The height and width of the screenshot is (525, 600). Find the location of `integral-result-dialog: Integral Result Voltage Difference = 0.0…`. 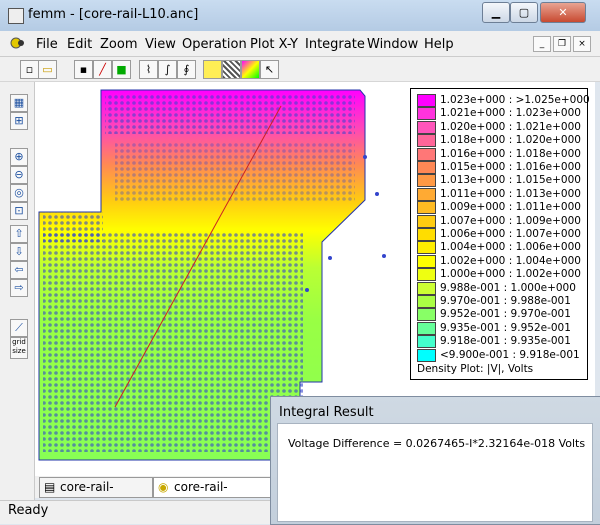

integral-result-dialog: Integral Result Voltage Difference = 0.0… is located at coordinates (435, 460).